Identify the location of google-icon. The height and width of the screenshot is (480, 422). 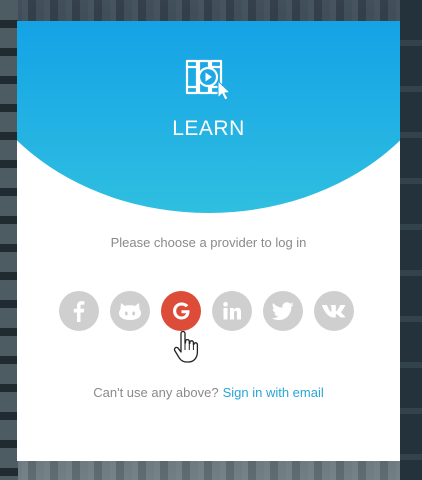
(181, 311).